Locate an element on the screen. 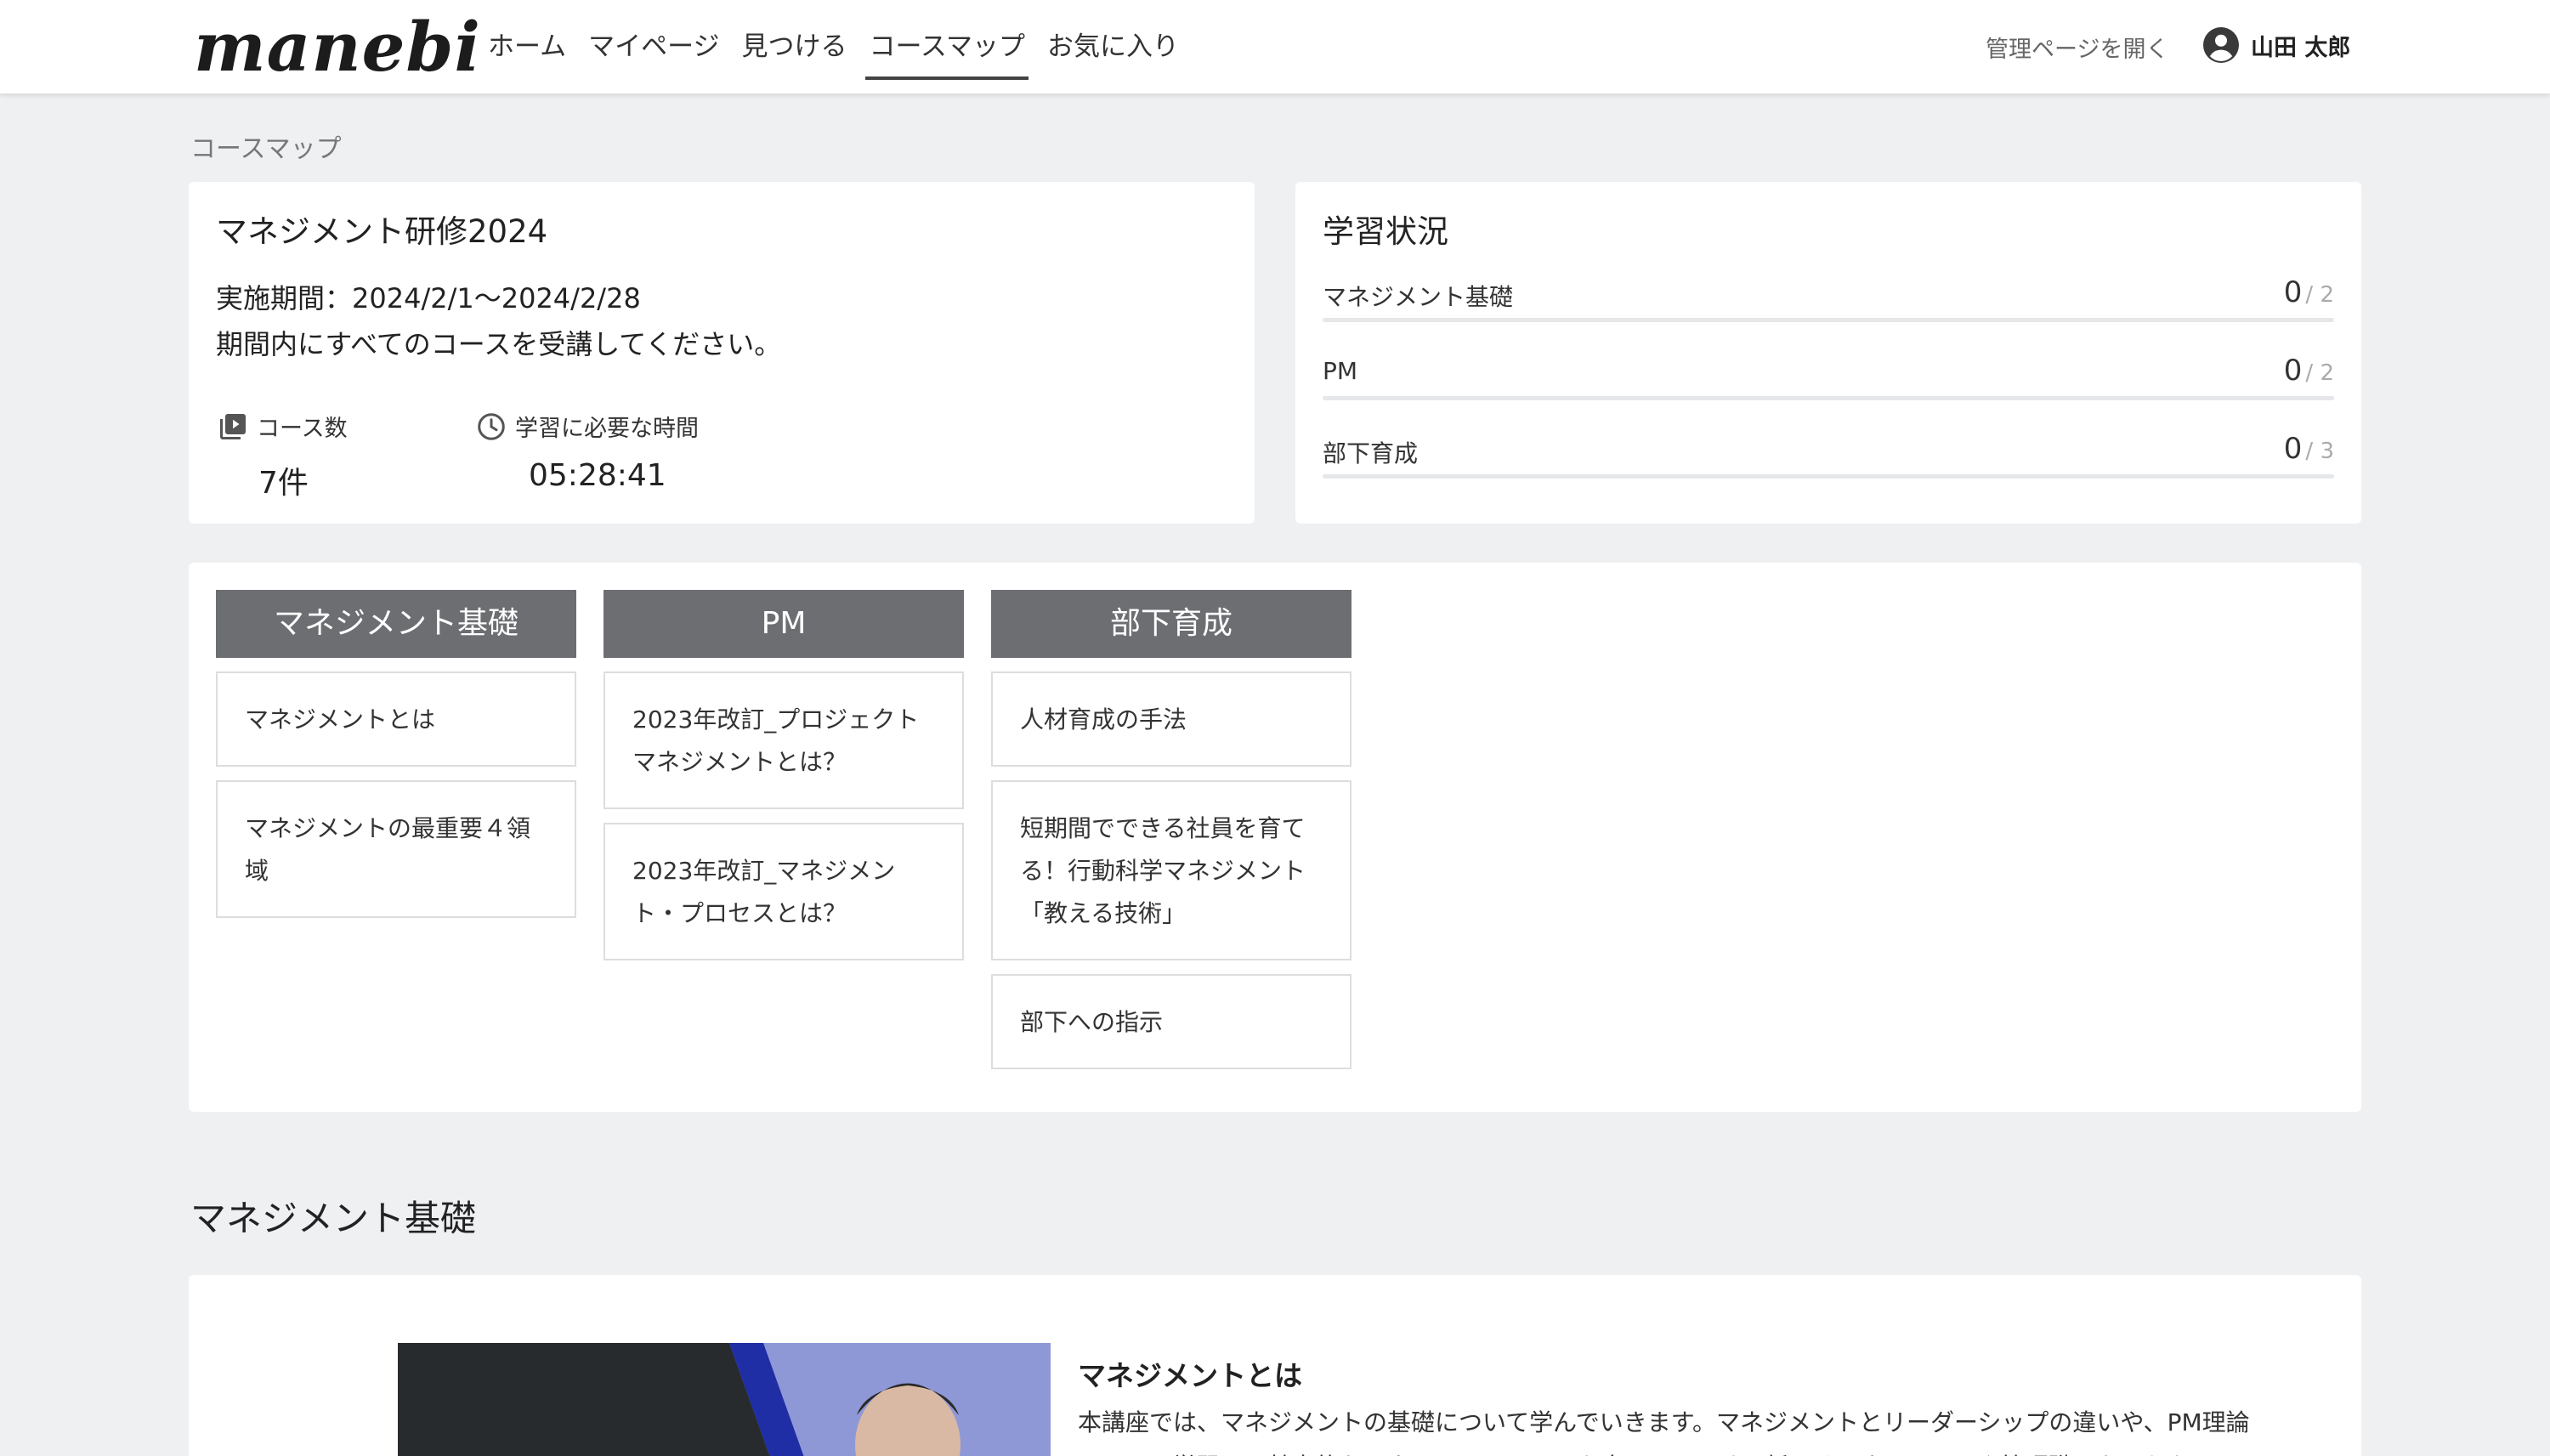 This screenshot has width=2550, height=1456. progress-row-management-basics: マネジメント基礎 0/ 2 is located at coordinates (1829, 302).